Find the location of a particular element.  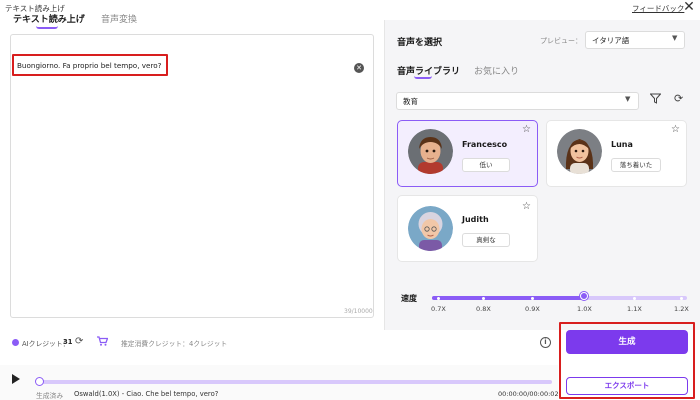

close-icon: ✕ is located at coordinates (689, 7).